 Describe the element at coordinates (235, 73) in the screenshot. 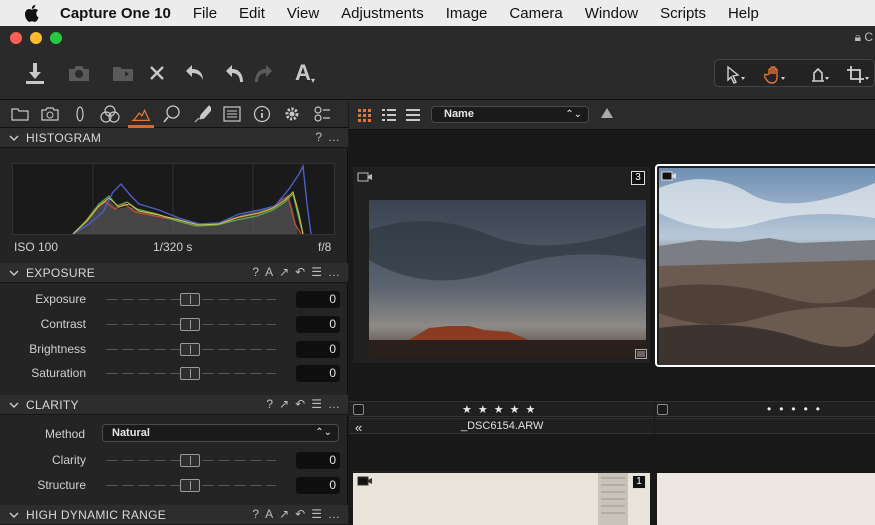

I see `undo-icon` at that location.